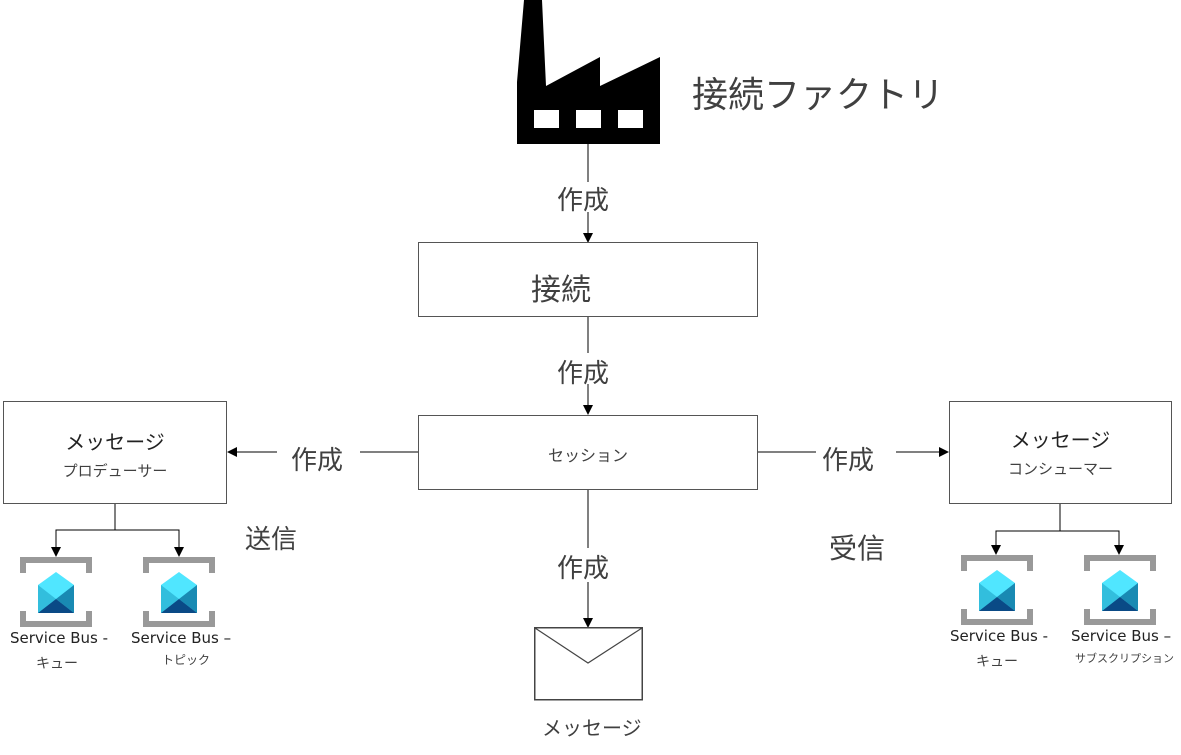  I want to click on factory-icon, so click(588, 72).